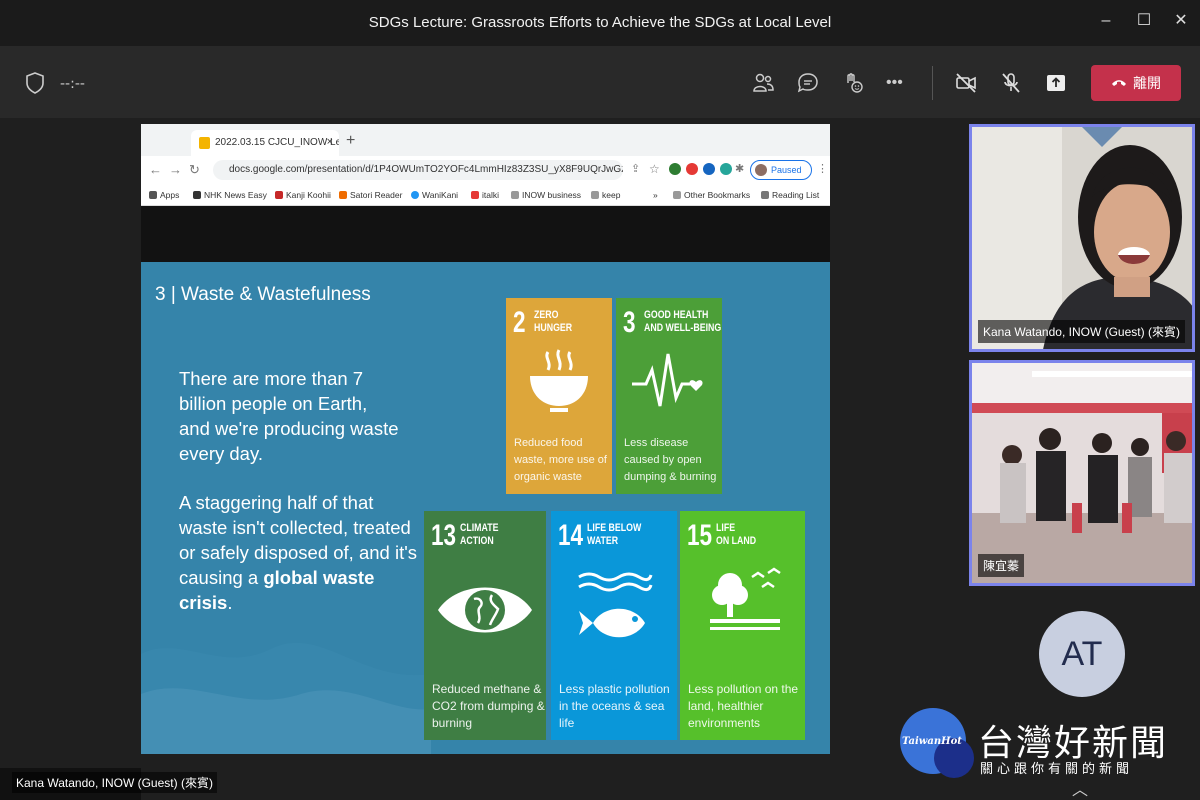 This screenshot has width=1200, height=800. Describe the element at coordinates (853, 83) in the screenshot. I see `reactions-icon` at that location.